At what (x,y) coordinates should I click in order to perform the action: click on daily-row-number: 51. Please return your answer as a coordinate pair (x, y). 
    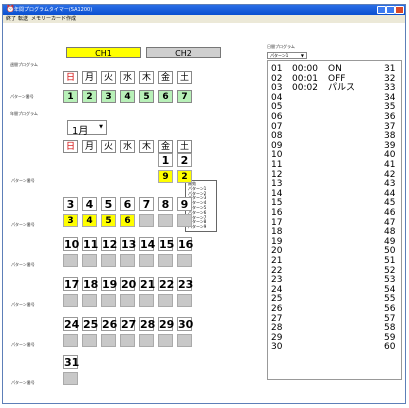
    Looking at the image, I should click on (390, 261).